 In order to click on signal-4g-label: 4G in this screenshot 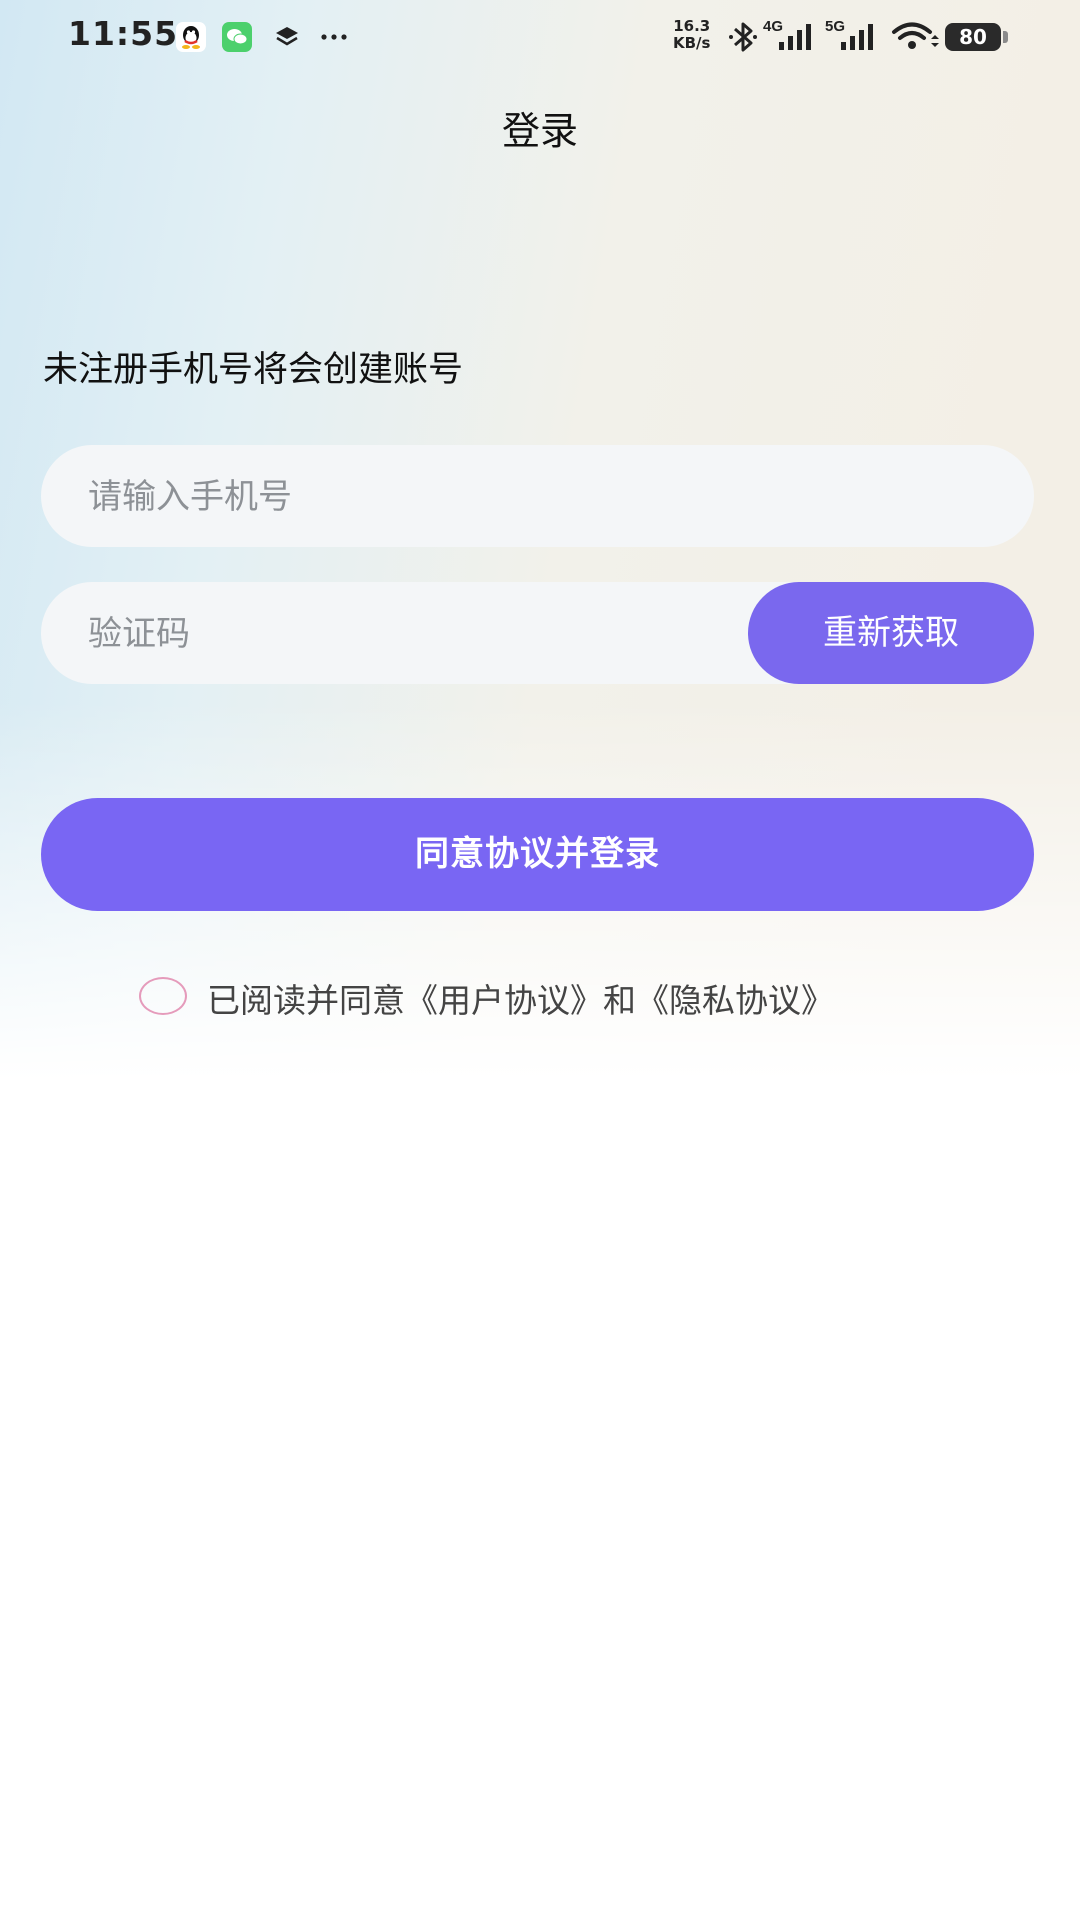, I will do `click(773, 26)`.